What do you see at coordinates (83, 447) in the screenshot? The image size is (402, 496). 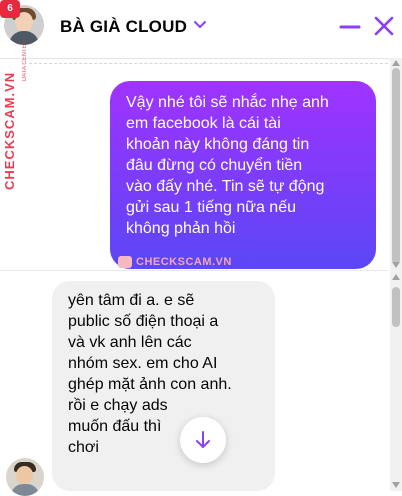 I see `message-line: chơi` at bounding box center [83, 447].